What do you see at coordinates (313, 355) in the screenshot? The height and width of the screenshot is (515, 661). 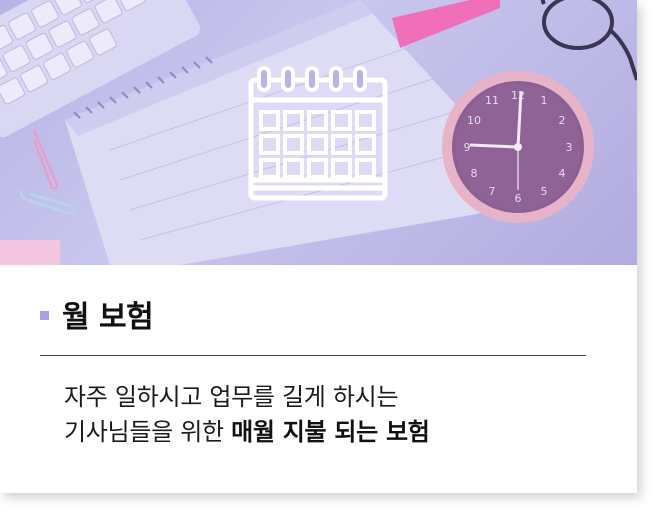 I see `divider` at bounding box center [313, 355].